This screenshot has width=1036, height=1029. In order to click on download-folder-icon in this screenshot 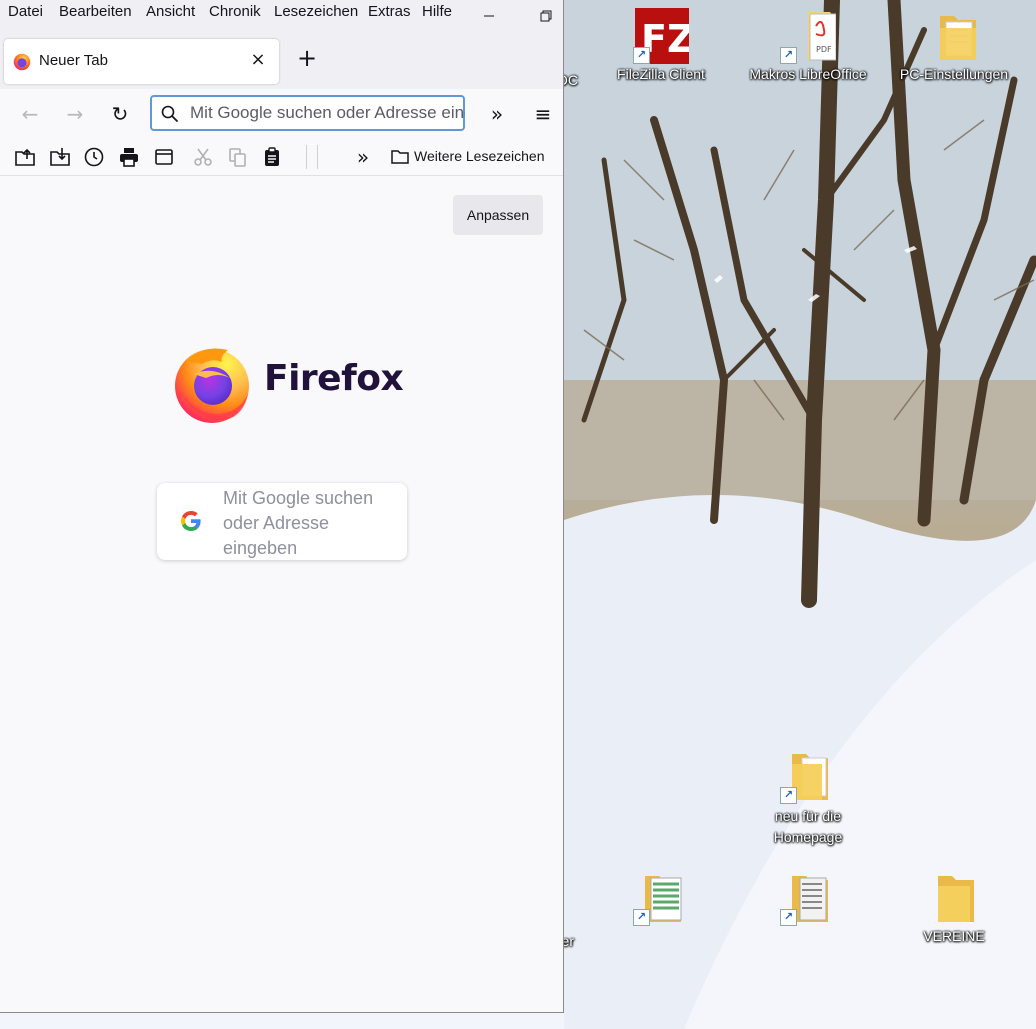, I will do `click(60, 157)`.